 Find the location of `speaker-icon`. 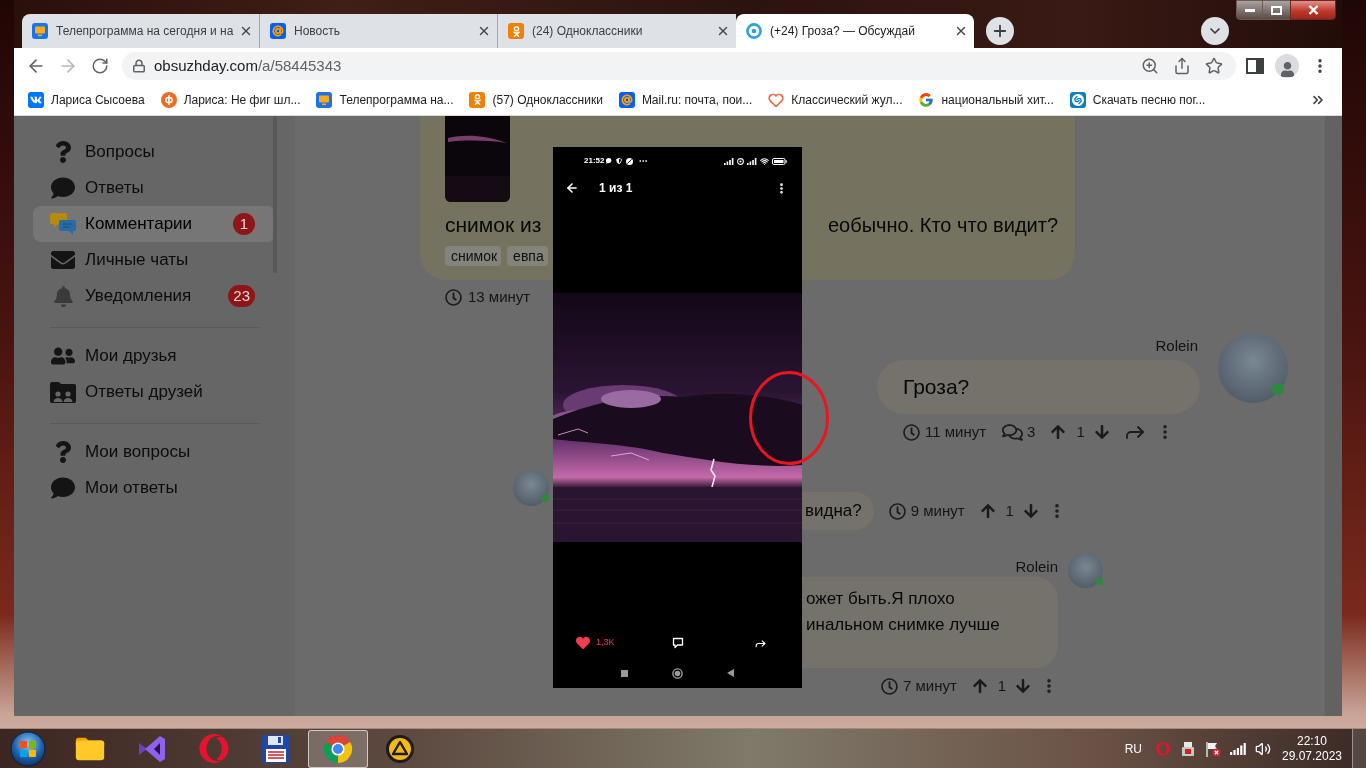

speaker-icon is located at coordinates (1262, 748).